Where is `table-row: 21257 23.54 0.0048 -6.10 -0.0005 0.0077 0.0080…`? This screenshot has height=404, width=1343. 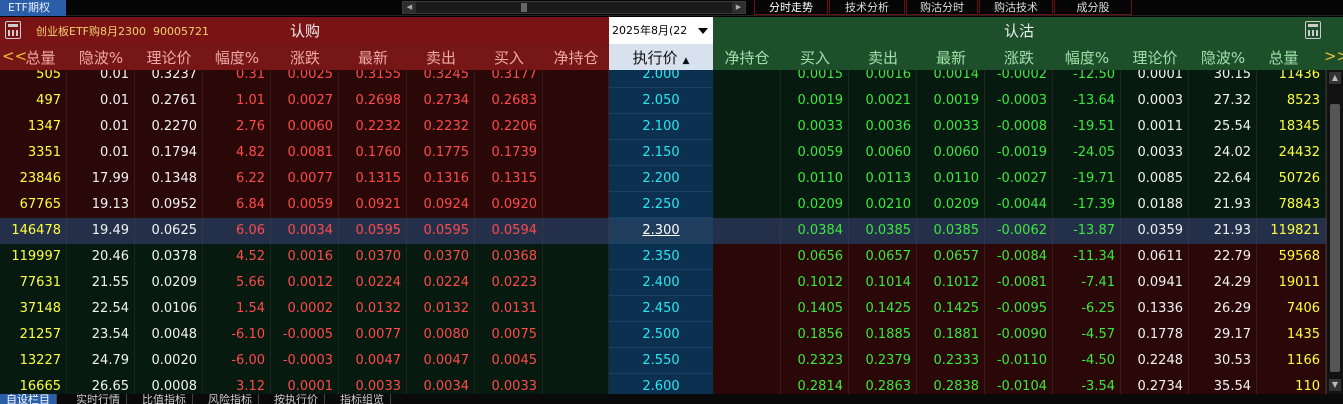 table-row: 21257 23.54 0.0048 -6.10 -0.0005 0.0077 0.0080… is located at coordinates (663, 335).